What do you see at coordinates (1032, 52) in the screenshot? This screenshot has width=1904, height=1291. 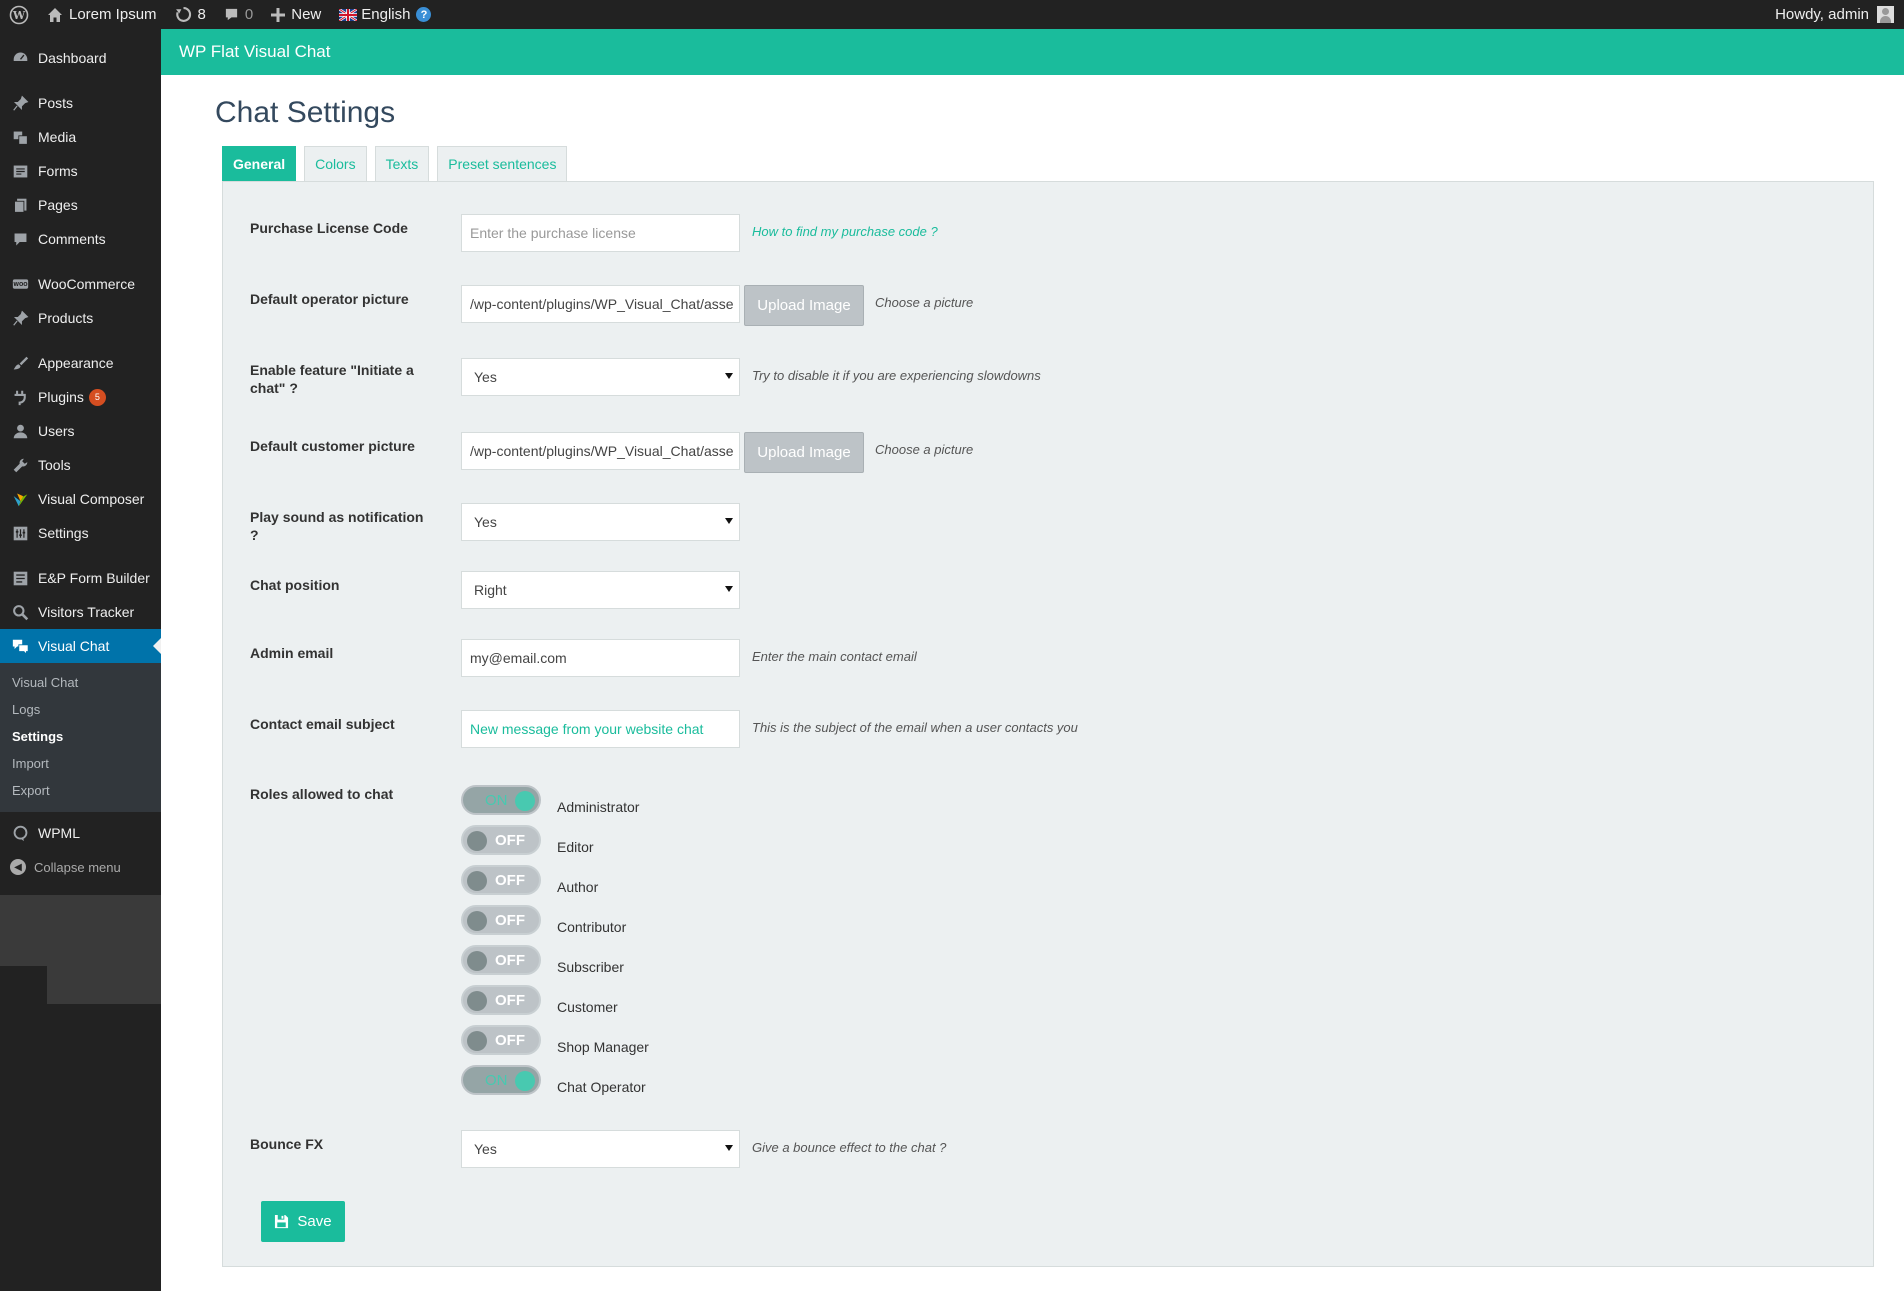 I see `plugin-header: WP Flat Visual Chat` at bounding box center [1032, 52].